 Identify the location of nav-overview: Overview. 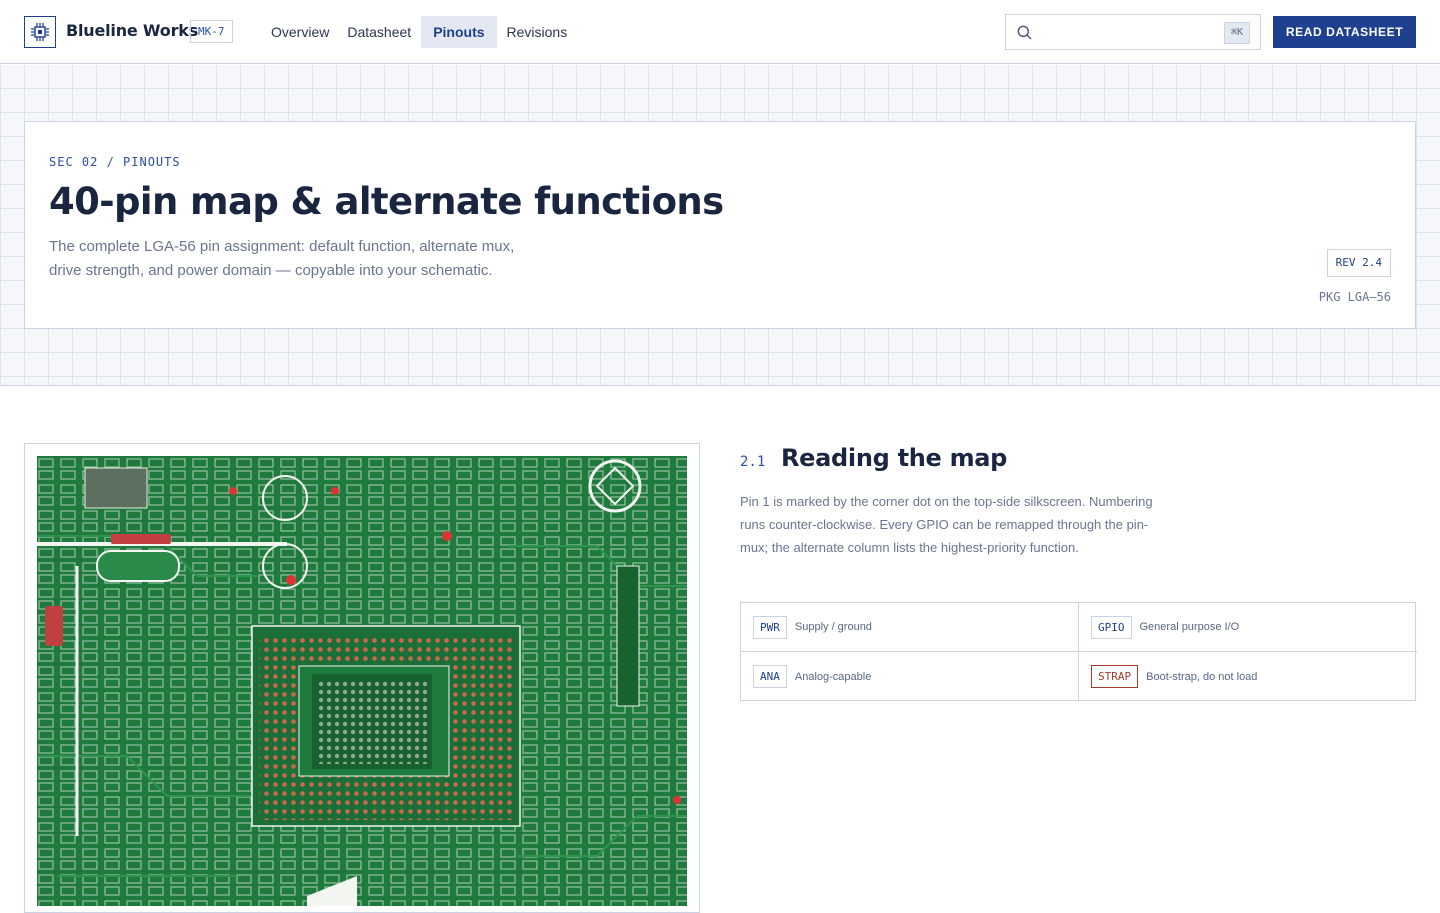
(300, 32).